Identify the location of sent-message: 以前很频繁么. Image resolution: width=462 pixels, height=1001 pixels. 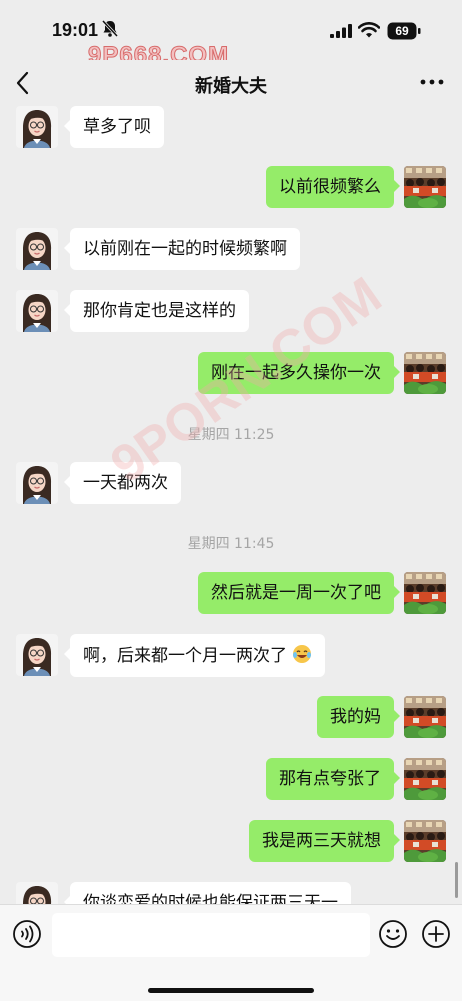
(333, 187).